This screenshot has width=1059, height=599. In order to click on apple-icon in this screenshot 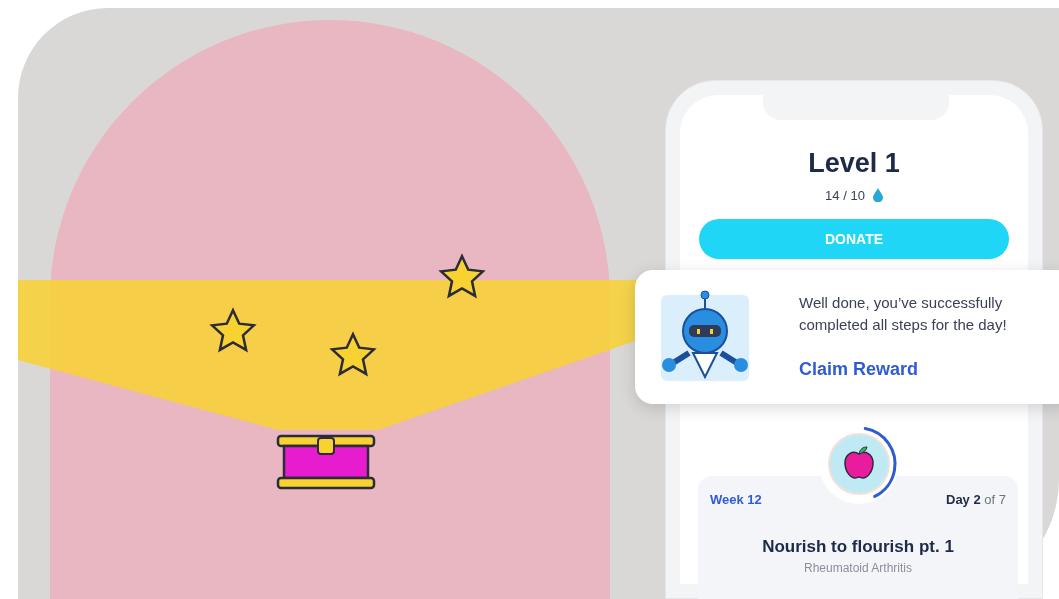, I will do `click(859, 462)`.